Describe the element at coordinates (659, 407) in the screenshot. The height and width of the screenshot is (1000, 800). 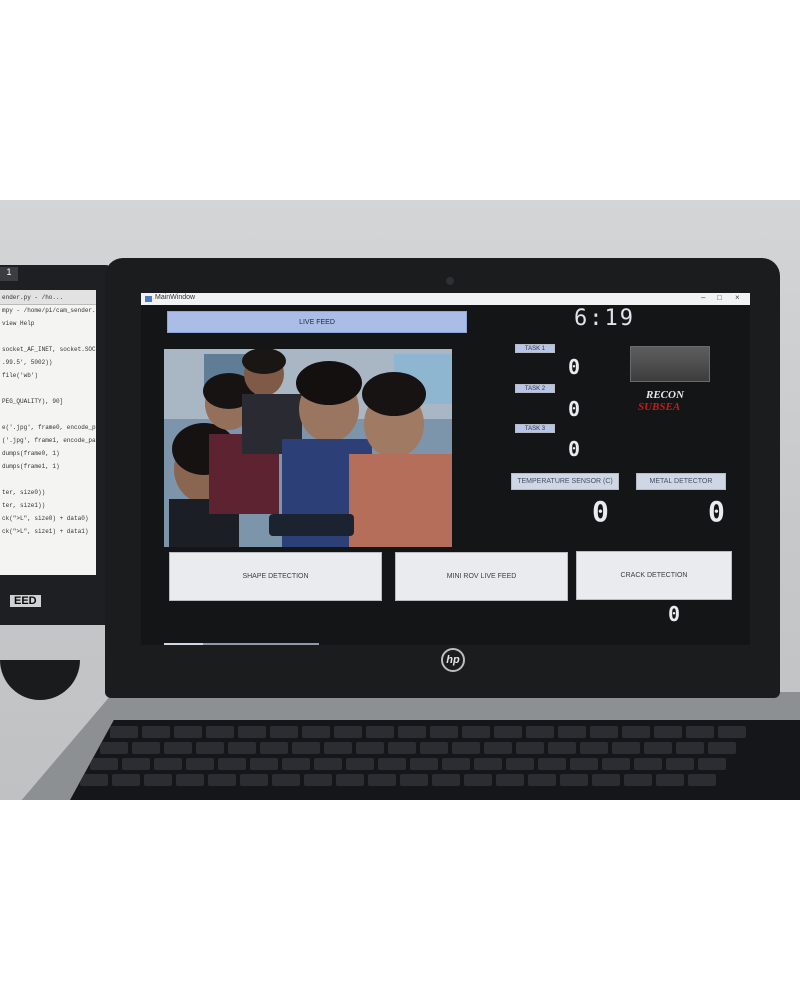
I see `logo-line-2: SUBSEA` at that location.